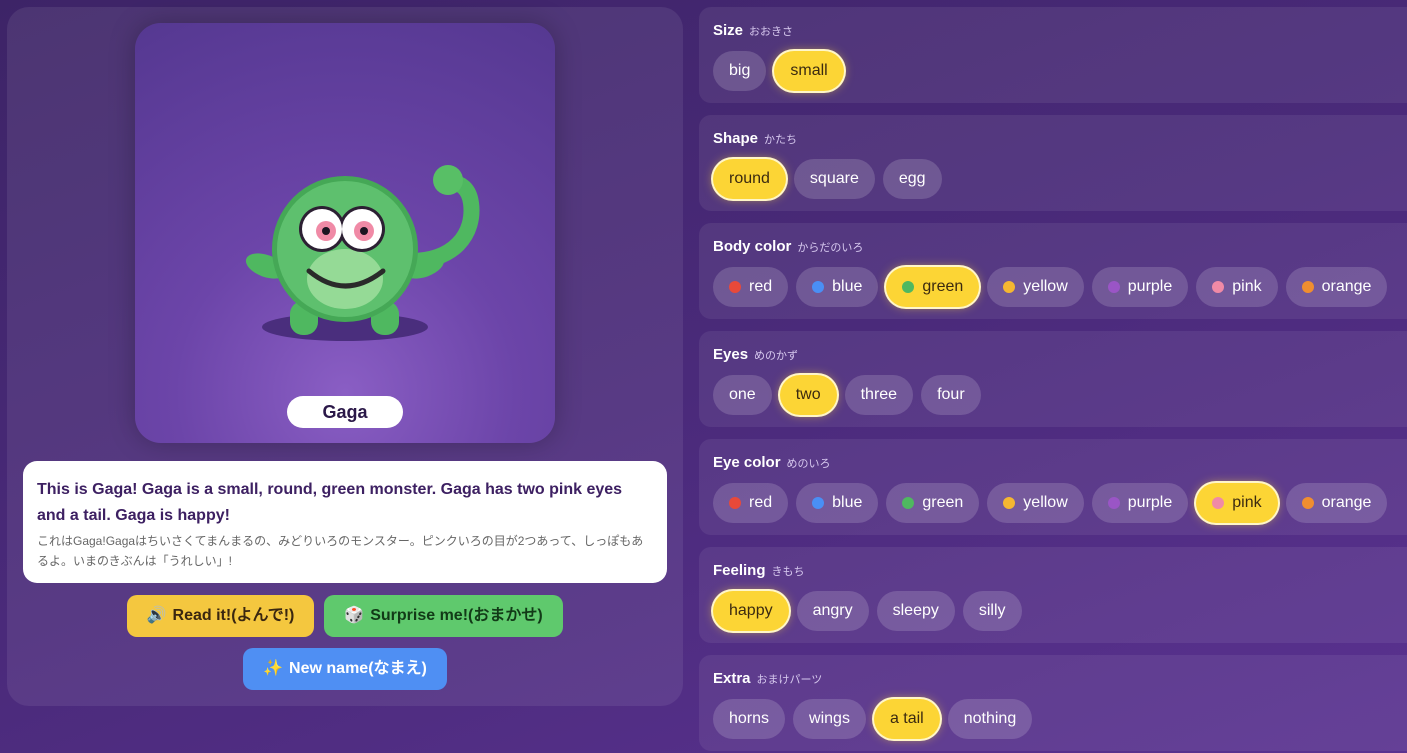 This screenshot has height=753, width=1407. Describe the element at coordinates (1346, 286) in the screenshot. I see `option-label: orange` at that location.